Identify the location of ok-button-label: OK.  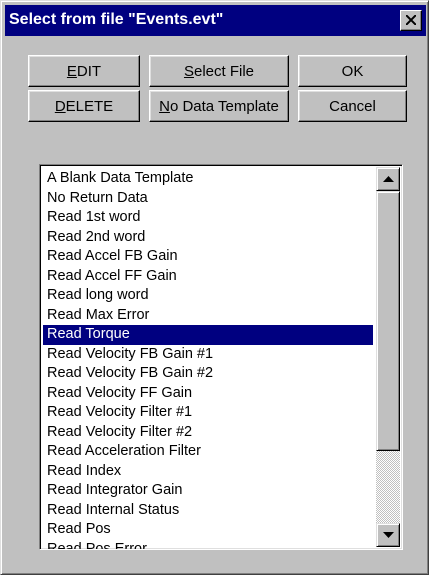
(352, 71).